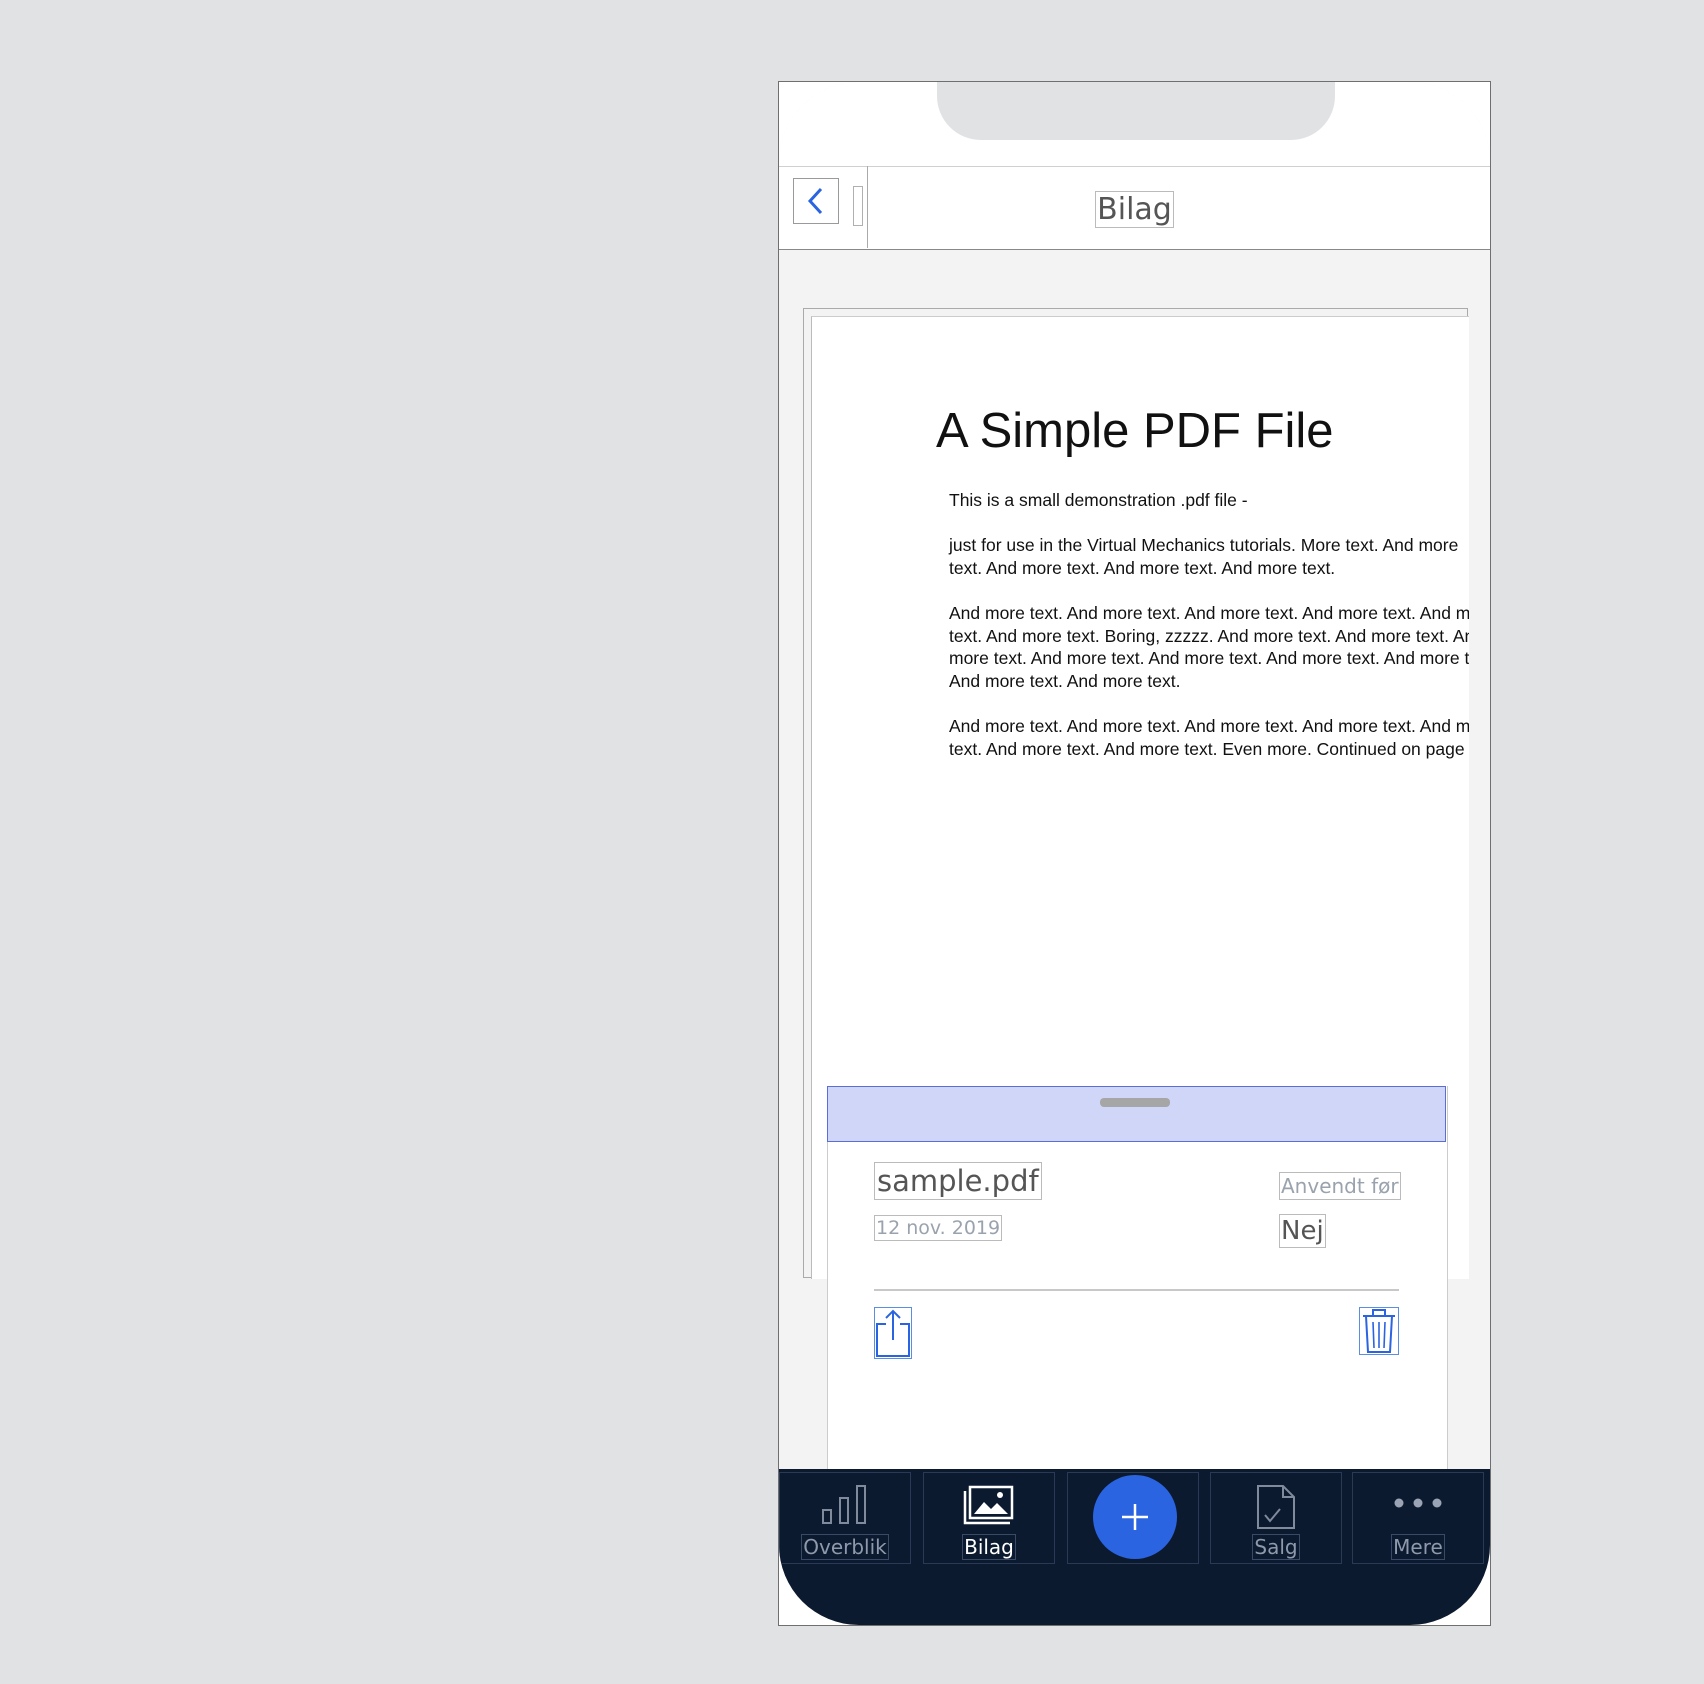 The height and width of the screenshot is (1684, 1704). What do you see at coordinates (1418, 1518) in the screenshot?
I see `tab-mere: Mere` at bounding box center [1418, 1518].